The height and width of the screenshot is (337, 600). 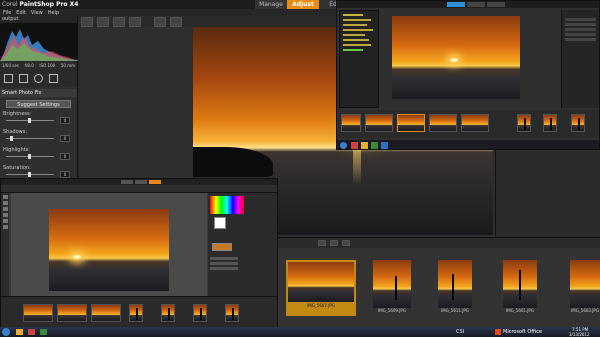 I want to click on crop-icon, so click(x=8, y=78).